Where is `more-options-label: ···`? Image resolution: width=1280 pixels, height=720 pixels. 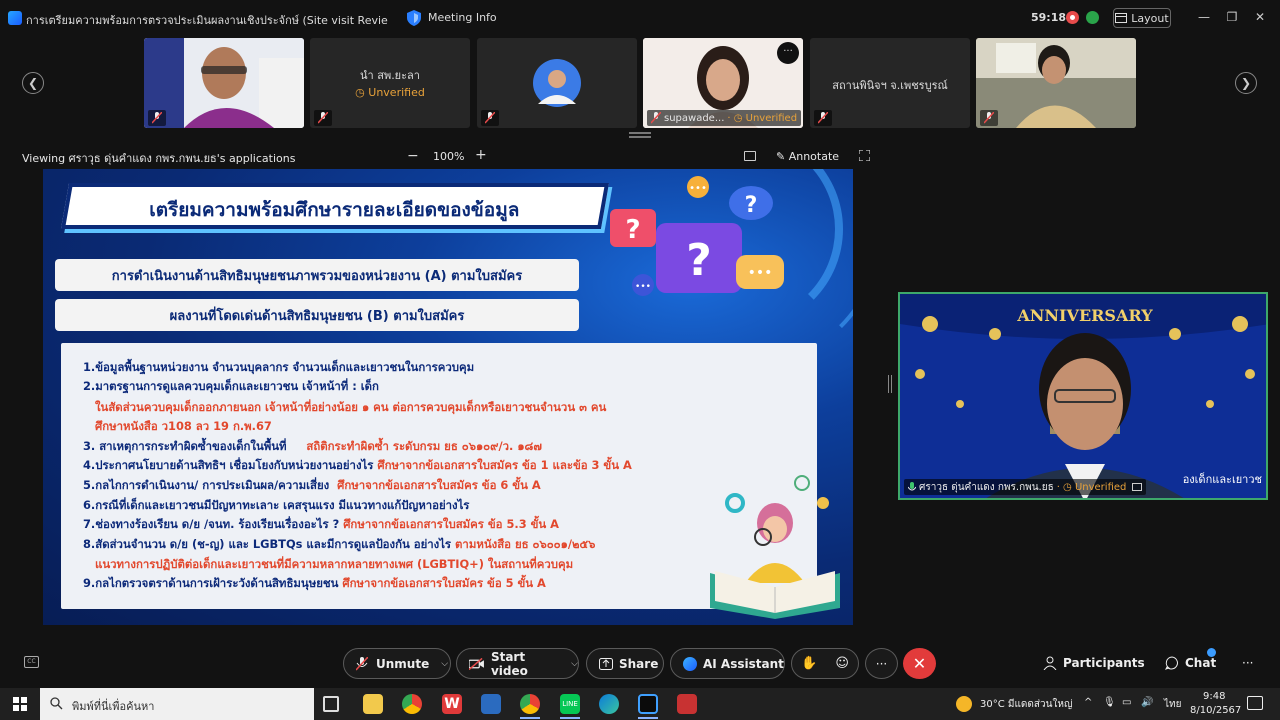 more-options-label: ··· is located at coordinates (881, 663).